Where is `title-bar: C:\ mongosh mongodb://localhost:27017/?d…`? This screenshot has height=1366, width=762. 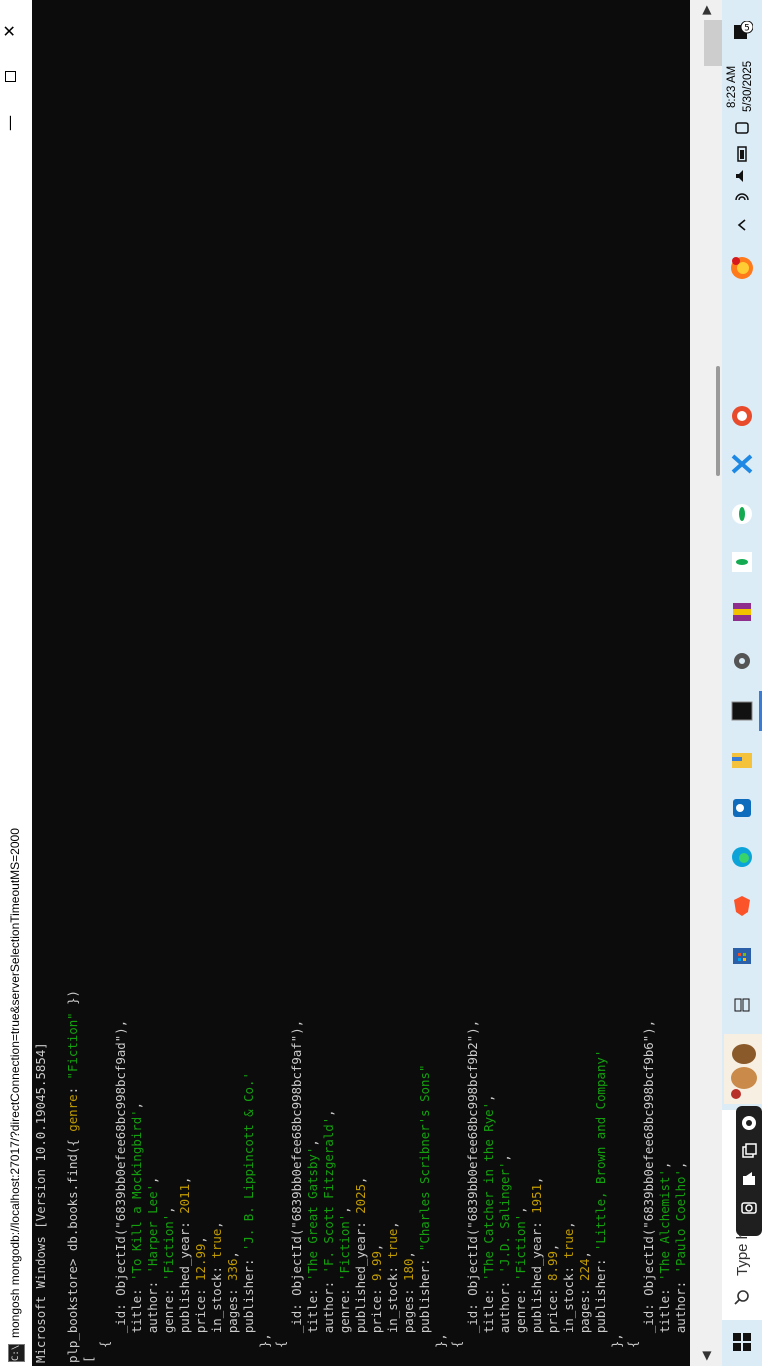 title-bar: C:\ mongosh mongodb://localhost:27017/?d… is located at coordinates (16, 683).